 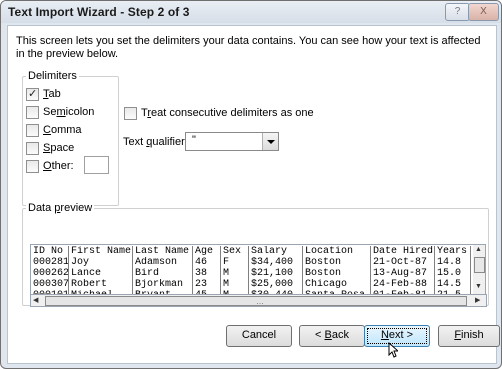 I want to click on scroll-down-arrow-icon: ▼, so click(x=478, y=286).